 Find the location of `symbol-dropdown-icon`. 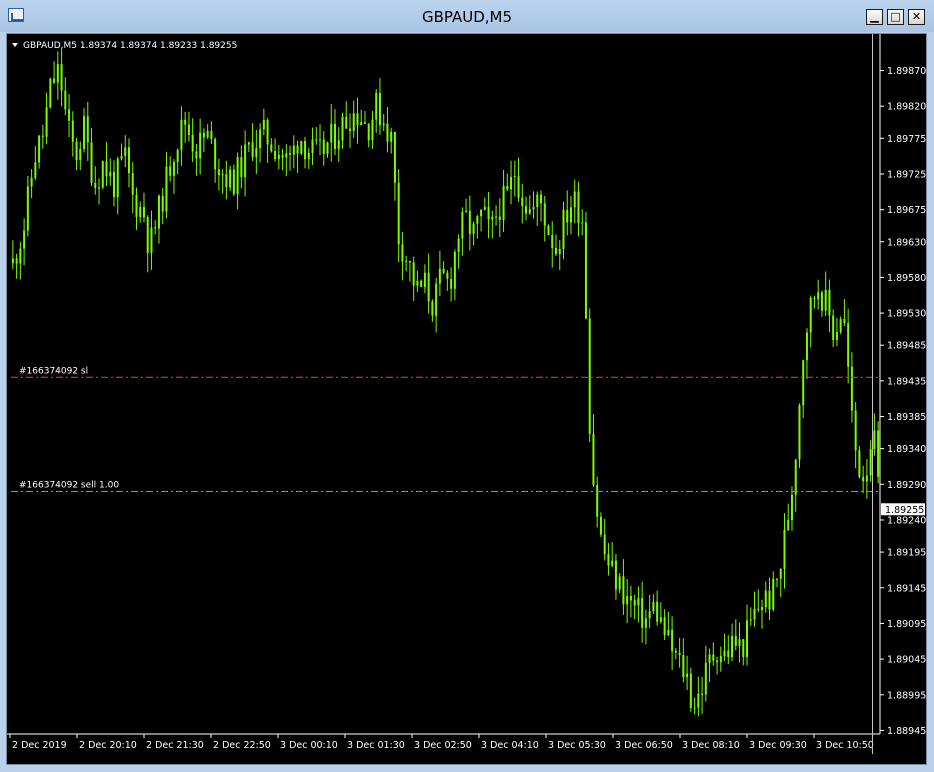

symbol-dropdown-icon is located at coordinates (15, 45).